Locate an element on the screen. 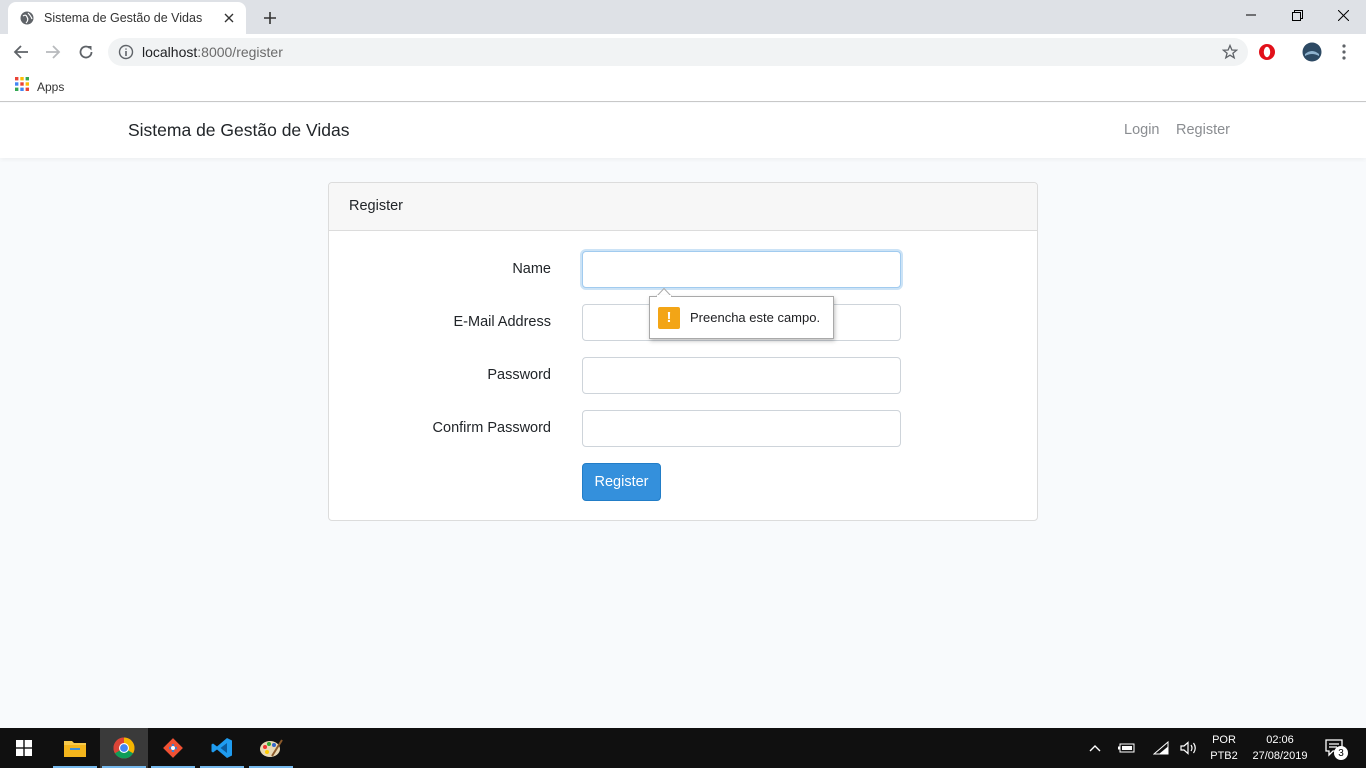  apps-label: Apps is located at coordinates (51, 86).